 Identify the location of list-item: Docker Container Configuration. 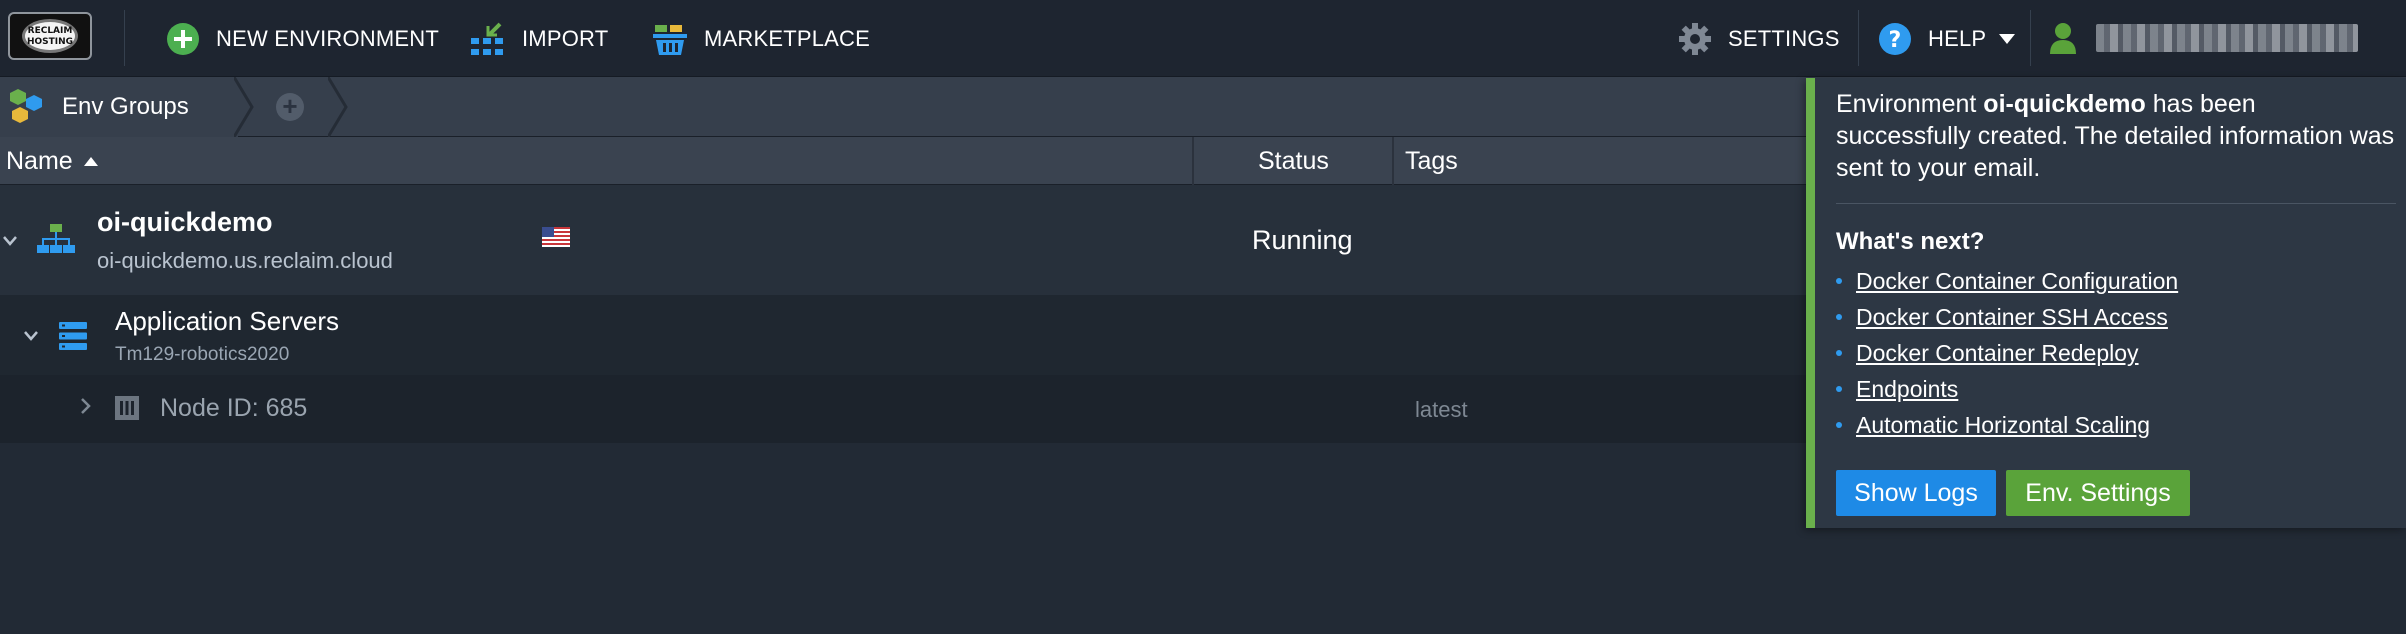
(2007, 281).